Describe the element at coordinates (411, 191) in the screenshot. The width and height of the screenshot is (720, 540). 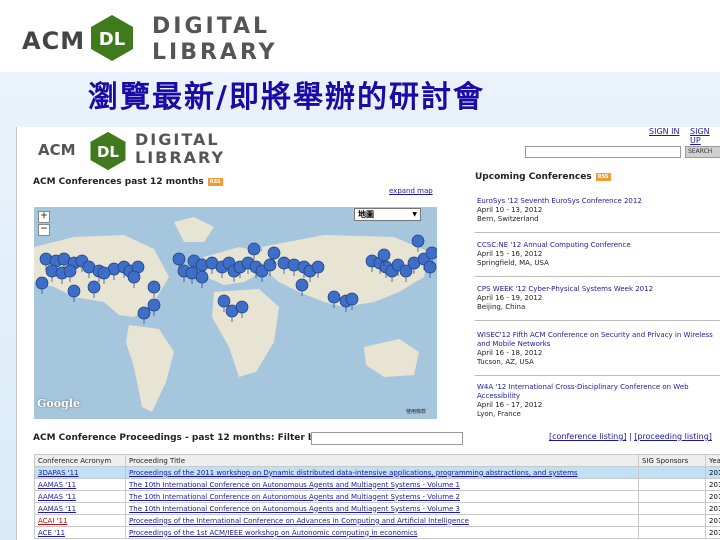
I see `expand-map-link: expand map` at that location.